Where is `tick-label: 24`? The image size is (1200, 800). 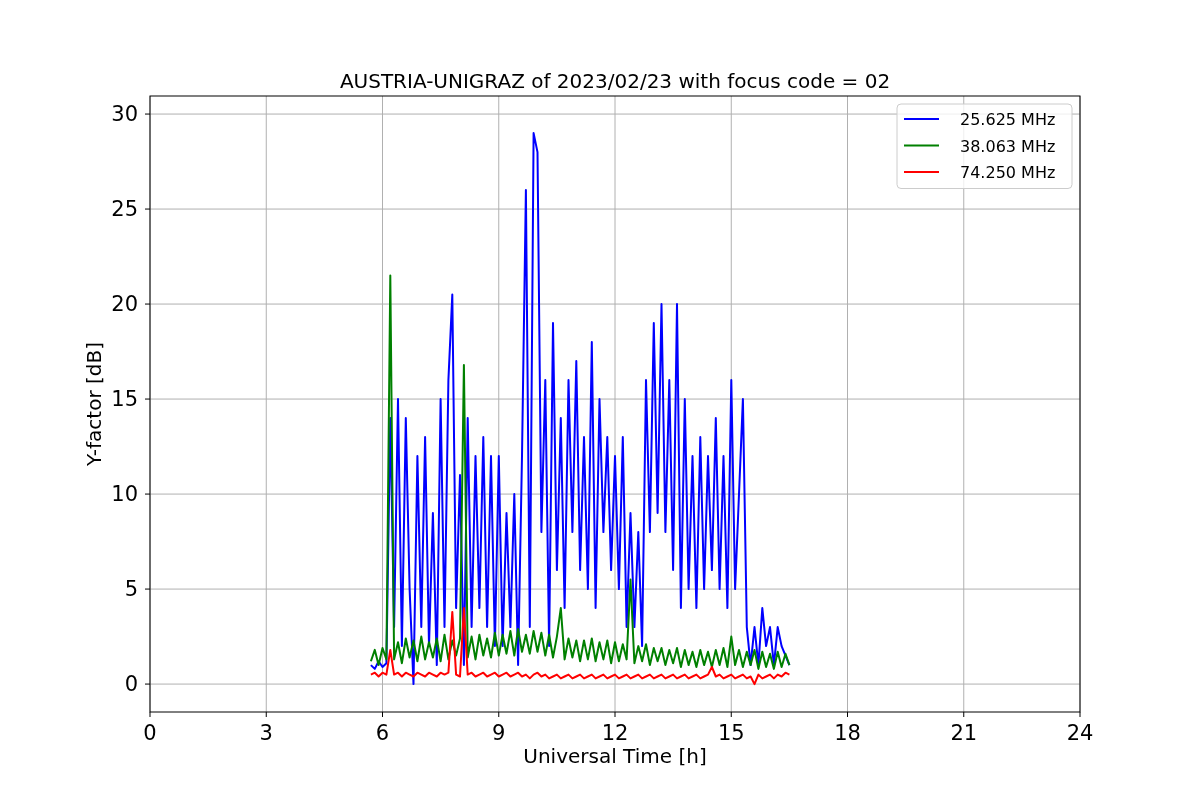
tick-label: 24 is located at coordinates (1080, 733).